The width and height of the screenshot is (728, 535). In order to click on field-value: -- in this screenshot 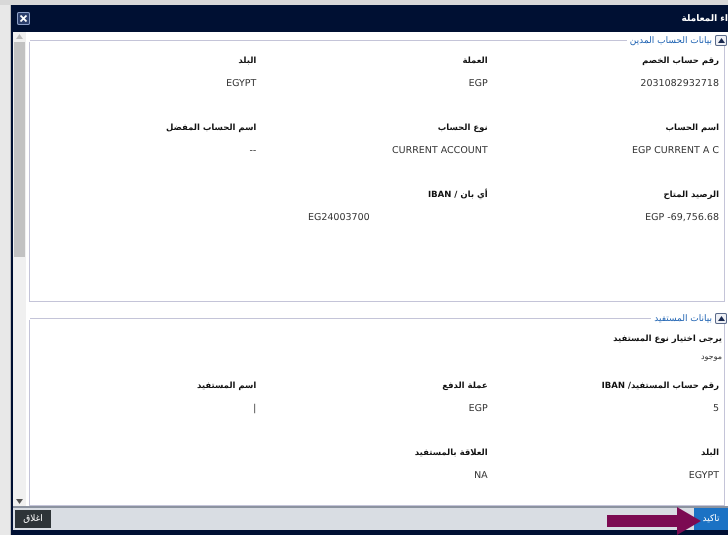, I will do `click(252, 150)`.